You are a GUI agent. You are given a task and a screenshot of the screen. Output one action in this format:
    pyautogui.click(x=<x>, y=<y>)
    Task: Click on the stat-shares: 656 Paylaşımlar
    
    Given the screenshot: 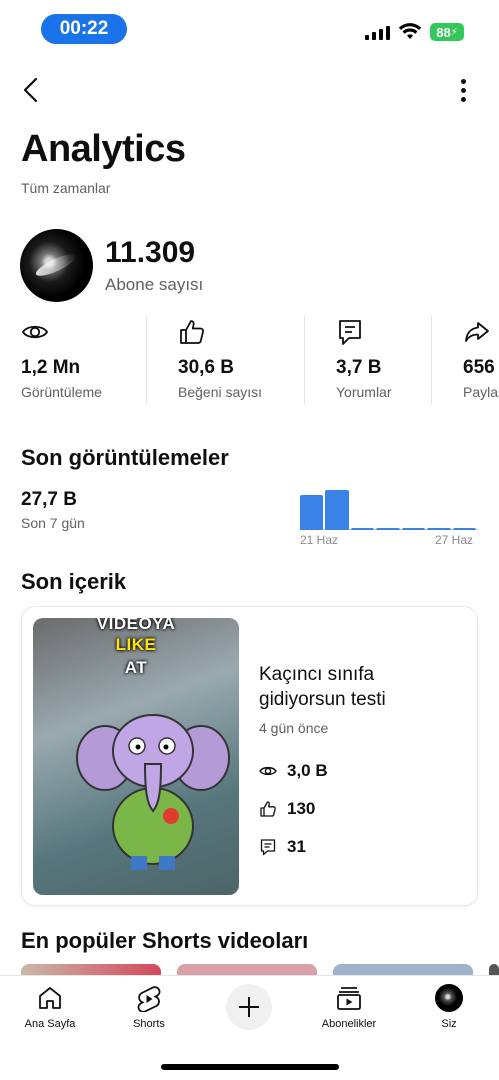 What is the action you would take?
    pyautogui.click(x=481, y=361)
    